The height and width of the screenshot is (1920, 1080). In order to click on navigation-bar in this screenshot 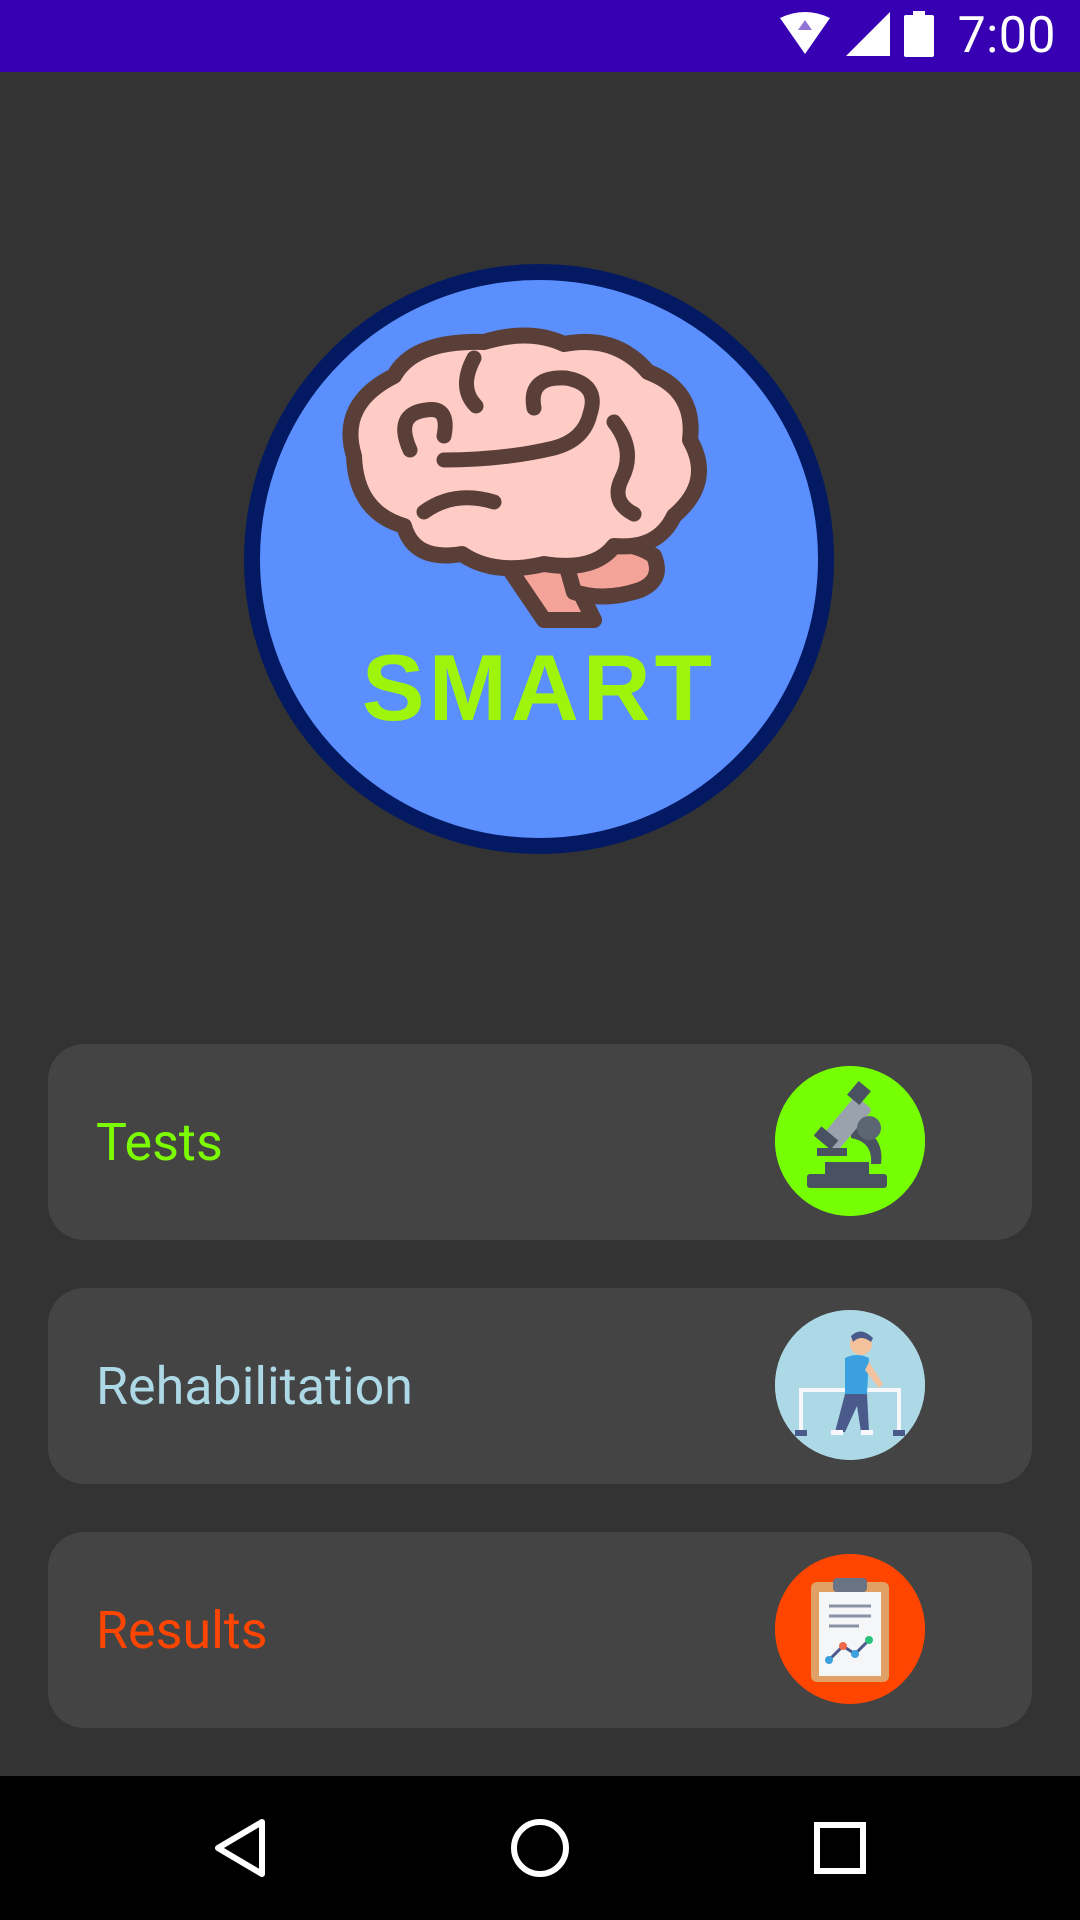, I will do `click(540, 1848)`.